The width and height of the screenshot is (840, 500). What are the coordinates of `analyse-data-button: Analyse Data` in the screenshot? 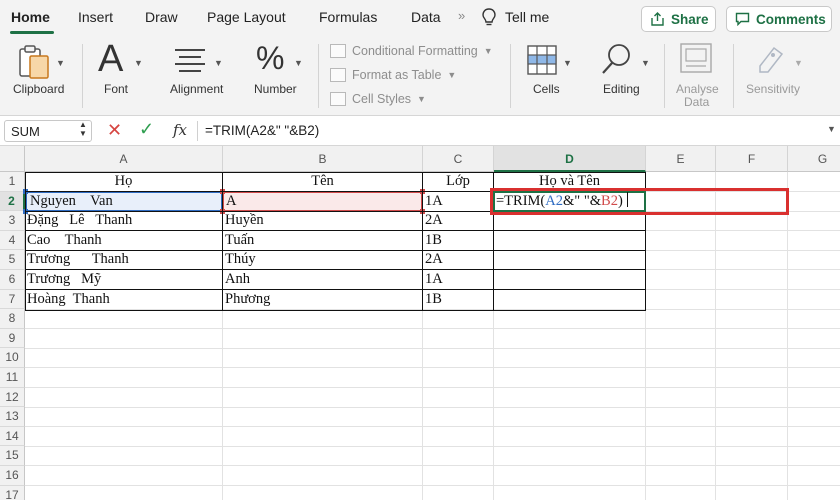 It's located at (698, 76).